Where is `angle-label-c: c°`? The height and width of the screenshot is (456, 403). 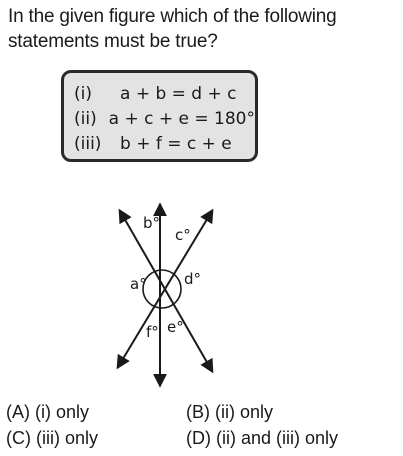 angle-label-c: c° is located at coordinates (183, 235).